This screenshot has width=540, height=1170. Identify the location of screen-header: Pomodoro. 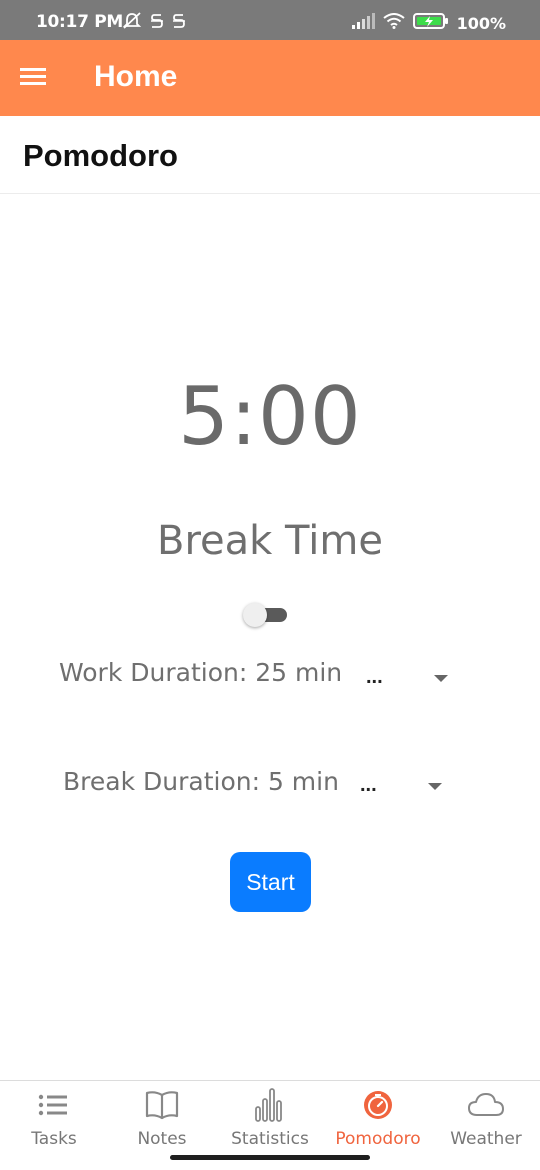
(270, 155).